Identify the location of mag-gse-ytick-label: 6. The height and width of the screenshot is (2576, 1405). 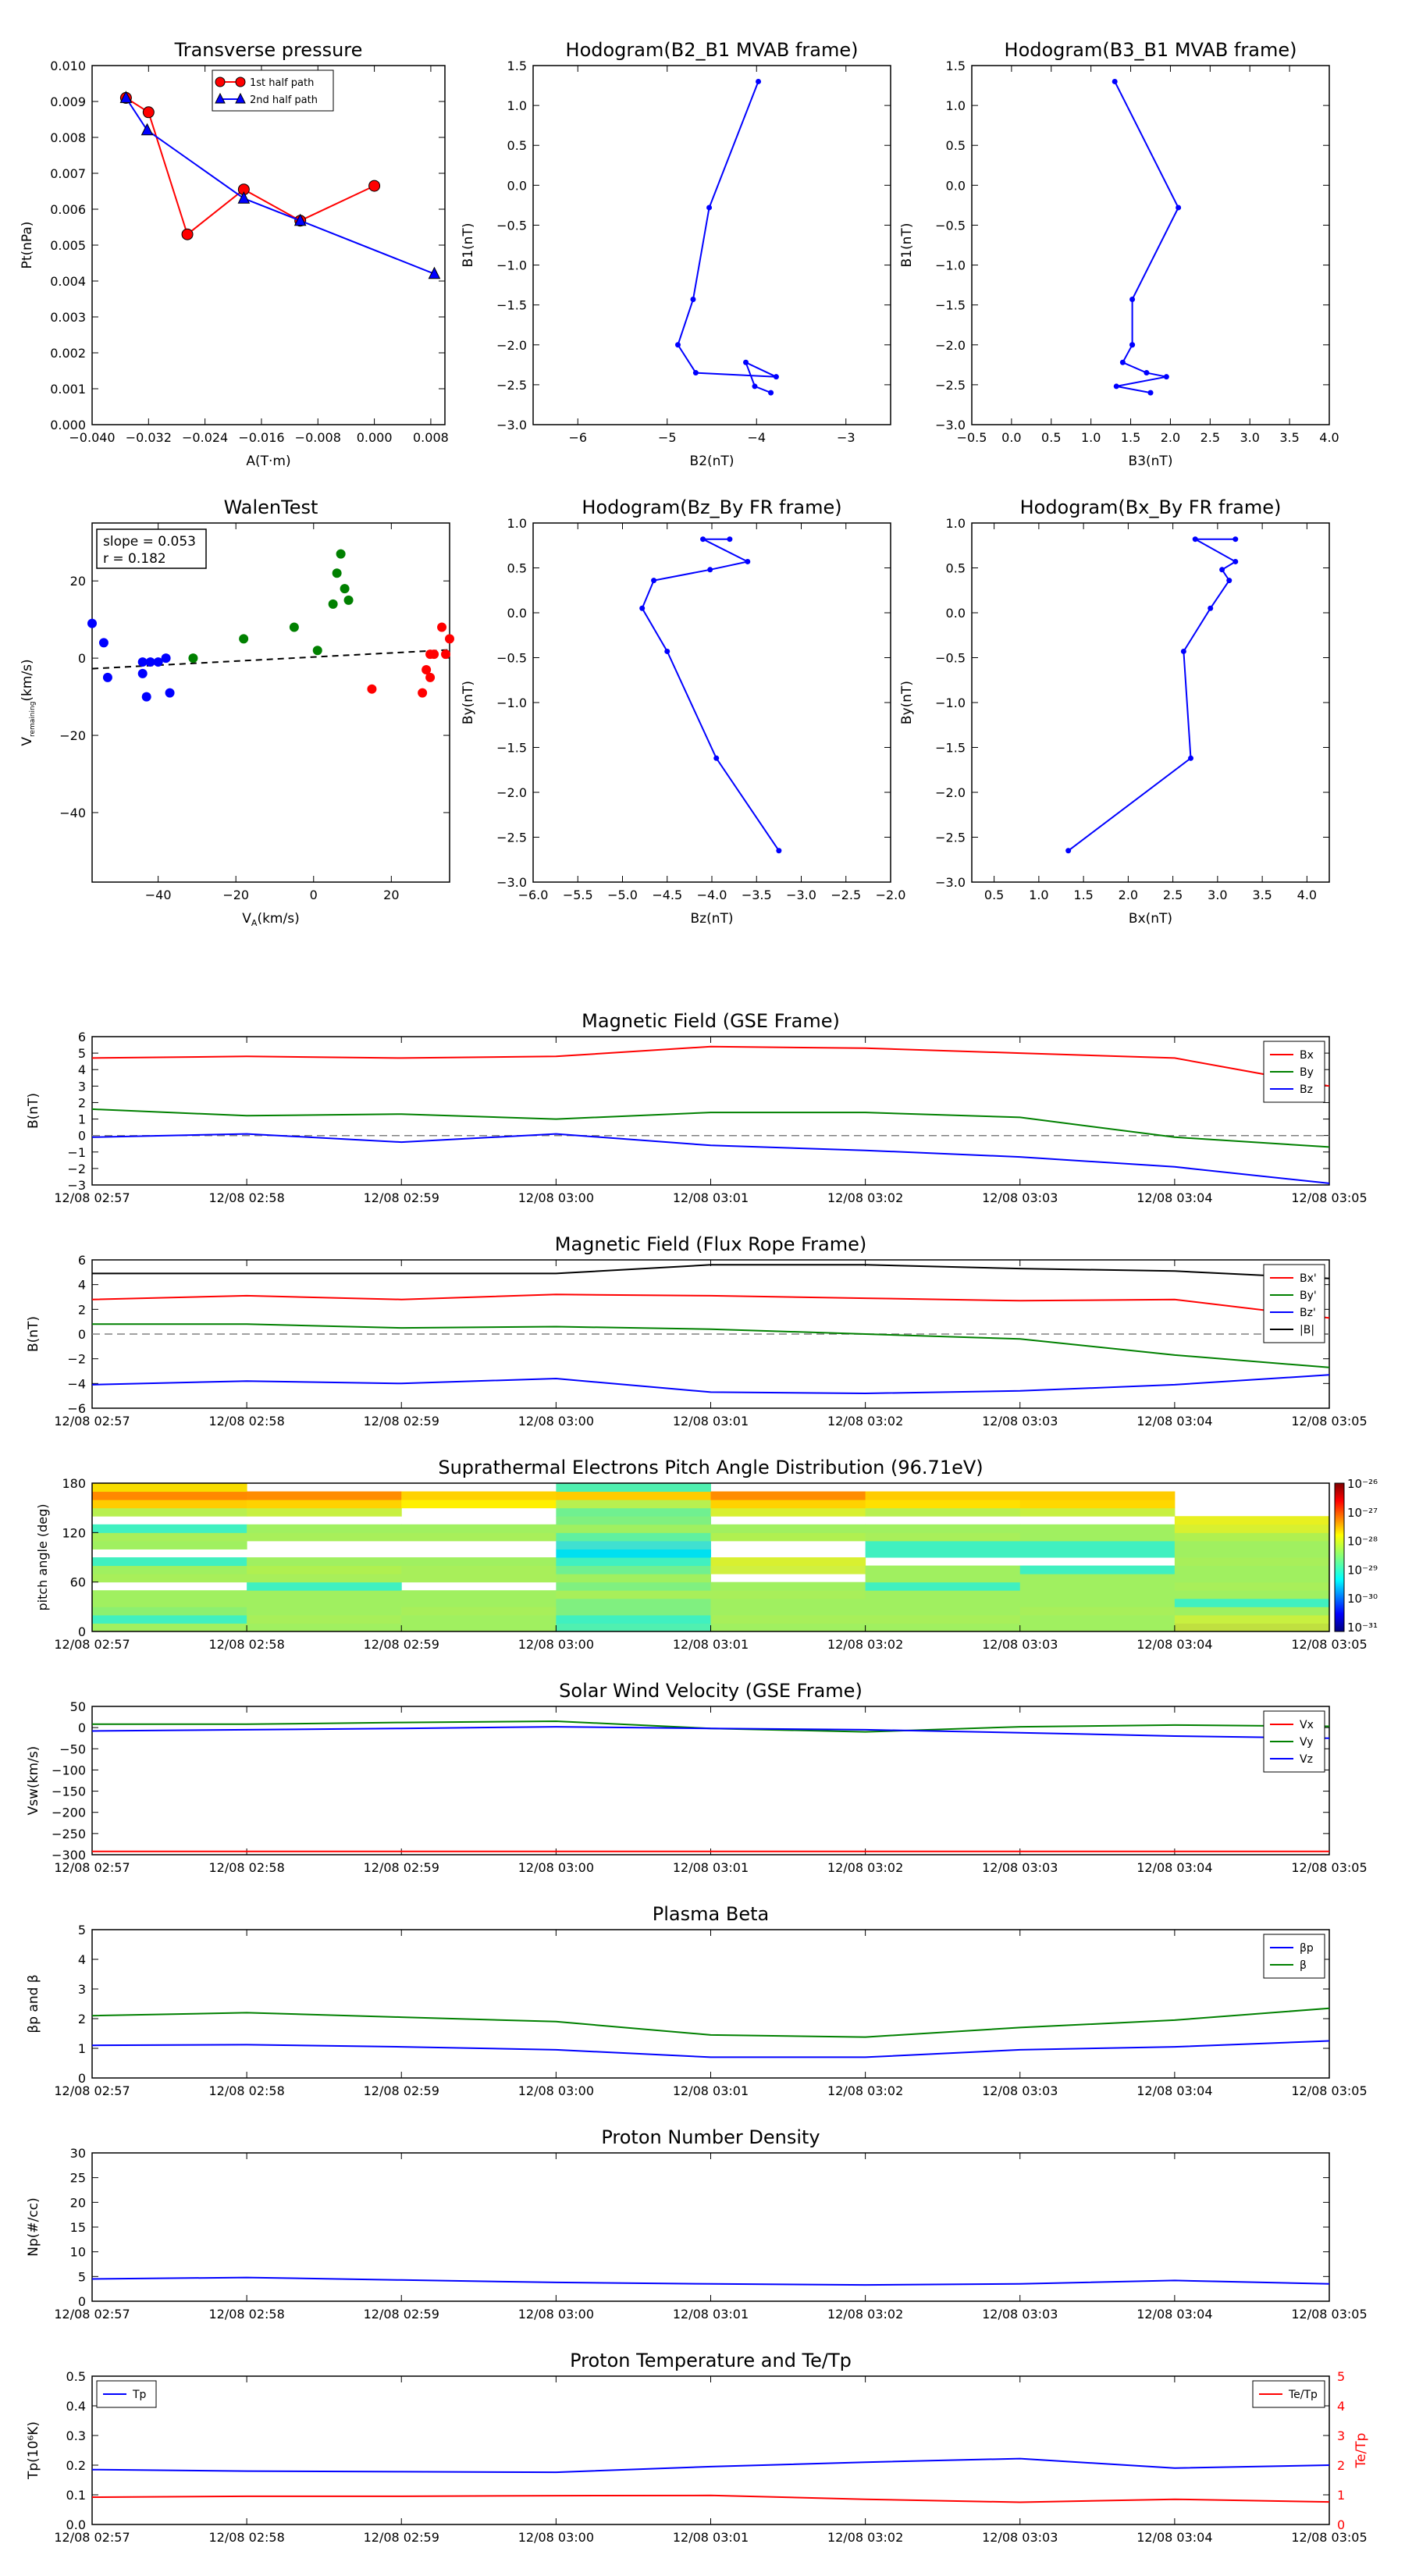
(82, 1037).